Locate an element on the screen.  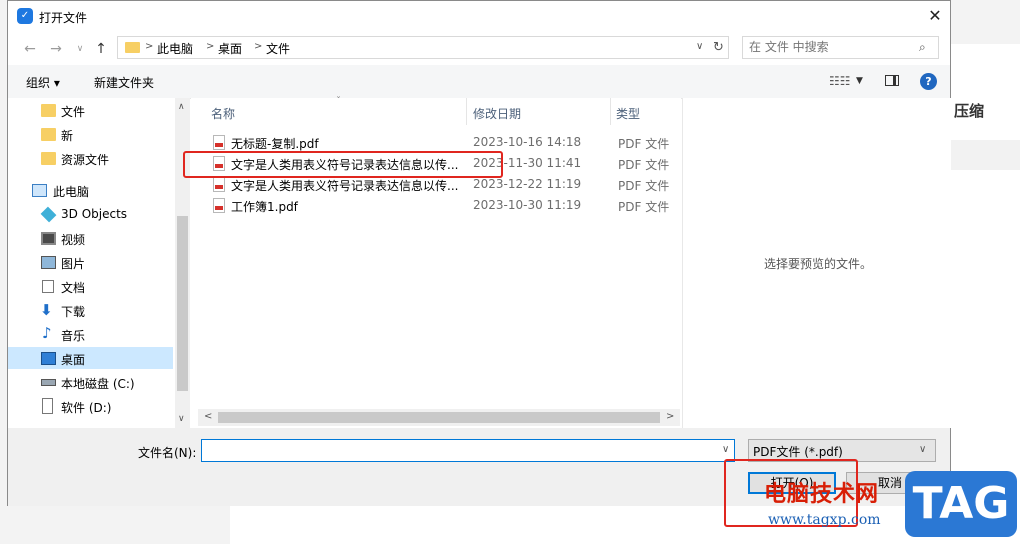
file-name: 工作簿1.pdf is located at coordinates (264, 207).